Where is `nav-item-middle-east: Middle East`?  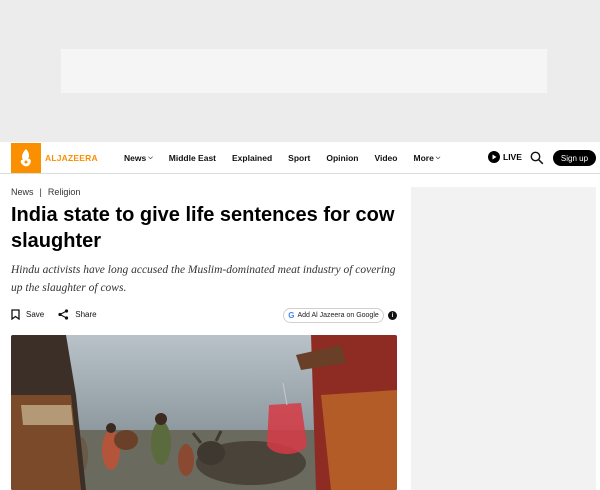
nav-item-middle-east: Middle East is located at coordinates (192, 158).